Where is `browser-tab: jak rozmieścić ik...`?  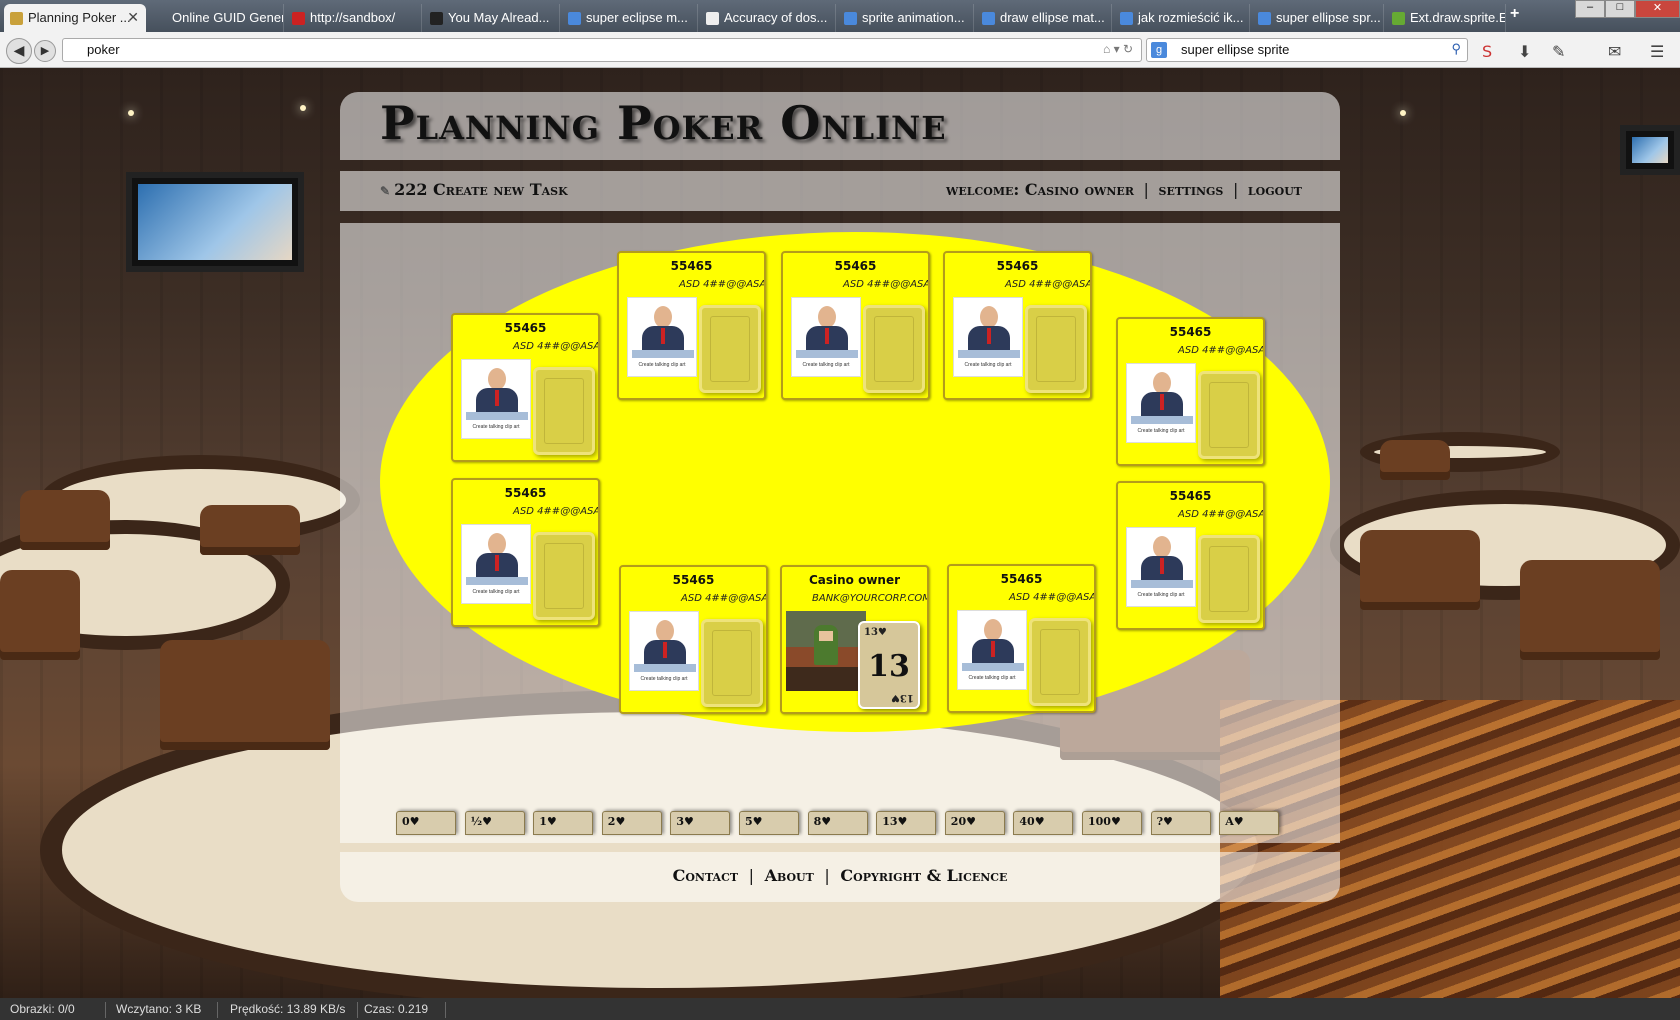
browser-tab: jak rozmieścić ik... is located at coordinates (1182, 18).